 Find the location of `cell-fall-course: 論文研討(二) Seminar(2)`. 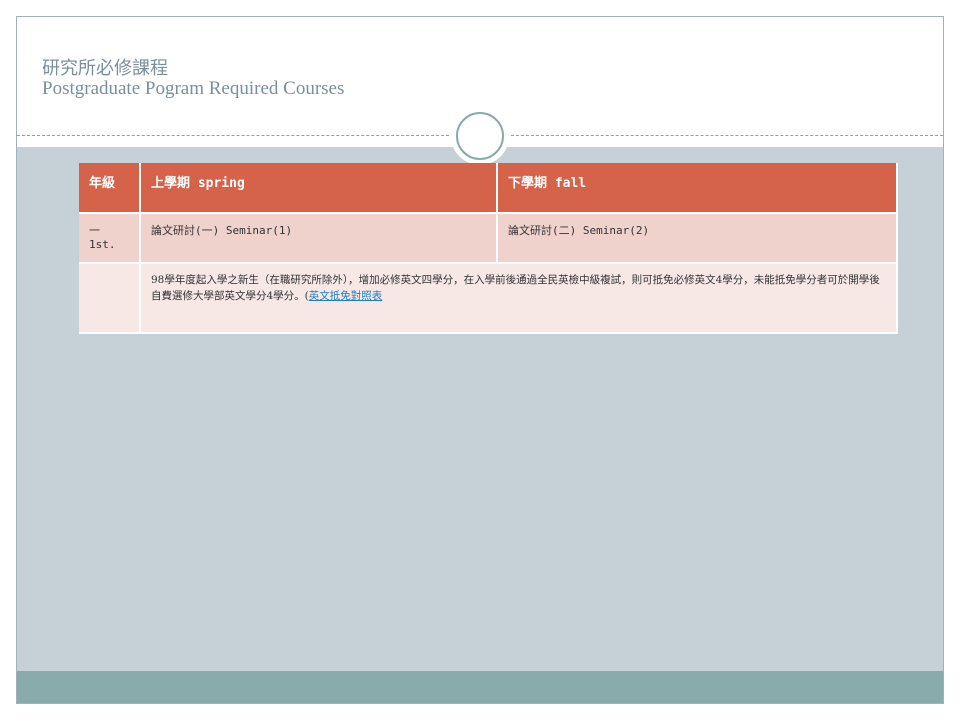

cell-fall-course: 論文研討(二) Seminar(2) is located at coordinates (697, 238).